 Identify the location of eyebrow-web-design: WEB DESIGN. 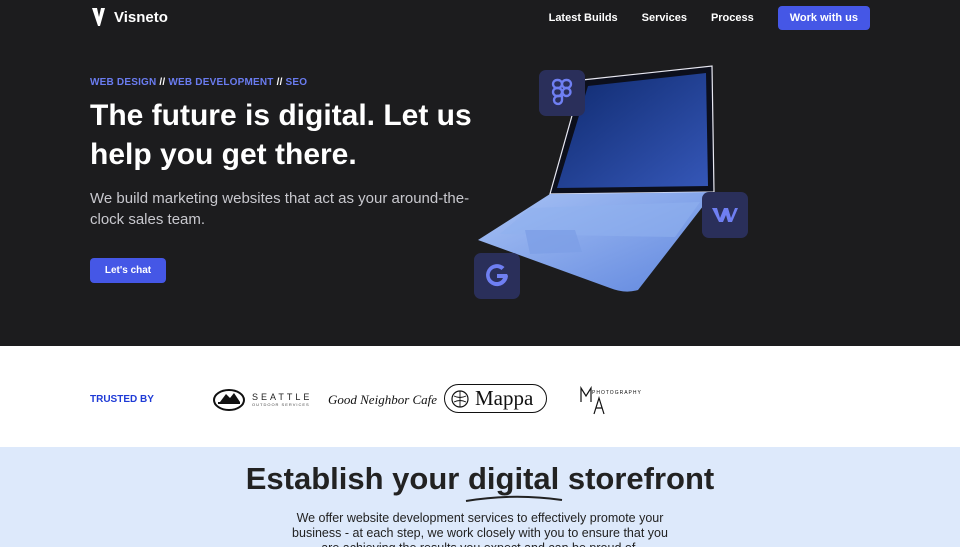
(123, 82).